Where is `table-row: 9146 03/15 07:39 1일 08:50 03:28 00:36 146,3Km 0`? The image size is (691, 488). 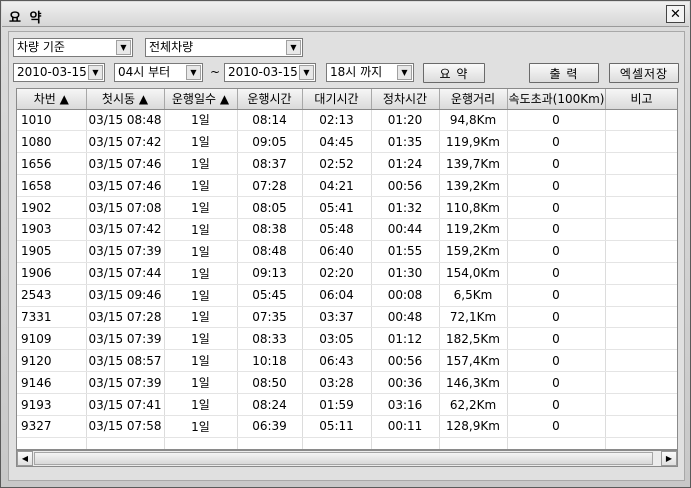
table-row: 9146 03/15 07:39 1일 08:50 03:28 00:36 146,3Km 0 is located at coordinates (347, 383).